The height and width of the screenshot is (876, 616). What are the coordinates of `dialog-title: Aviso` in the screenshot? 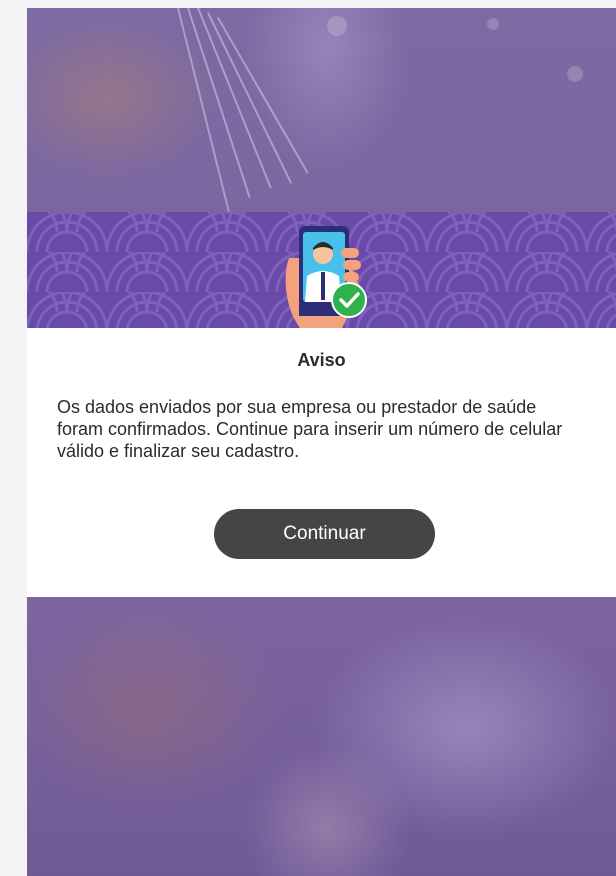 It's located at (321, 360).